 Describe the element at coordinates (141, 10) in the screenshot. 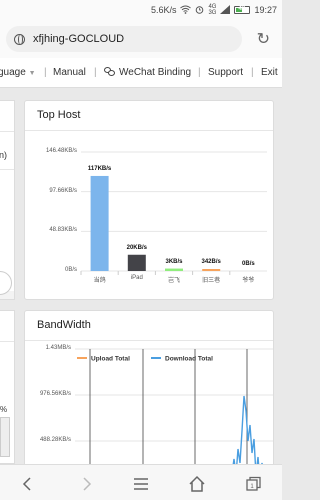

I see `status-bar: 5.6K/s 4G 3G 42 19:27` at that location.